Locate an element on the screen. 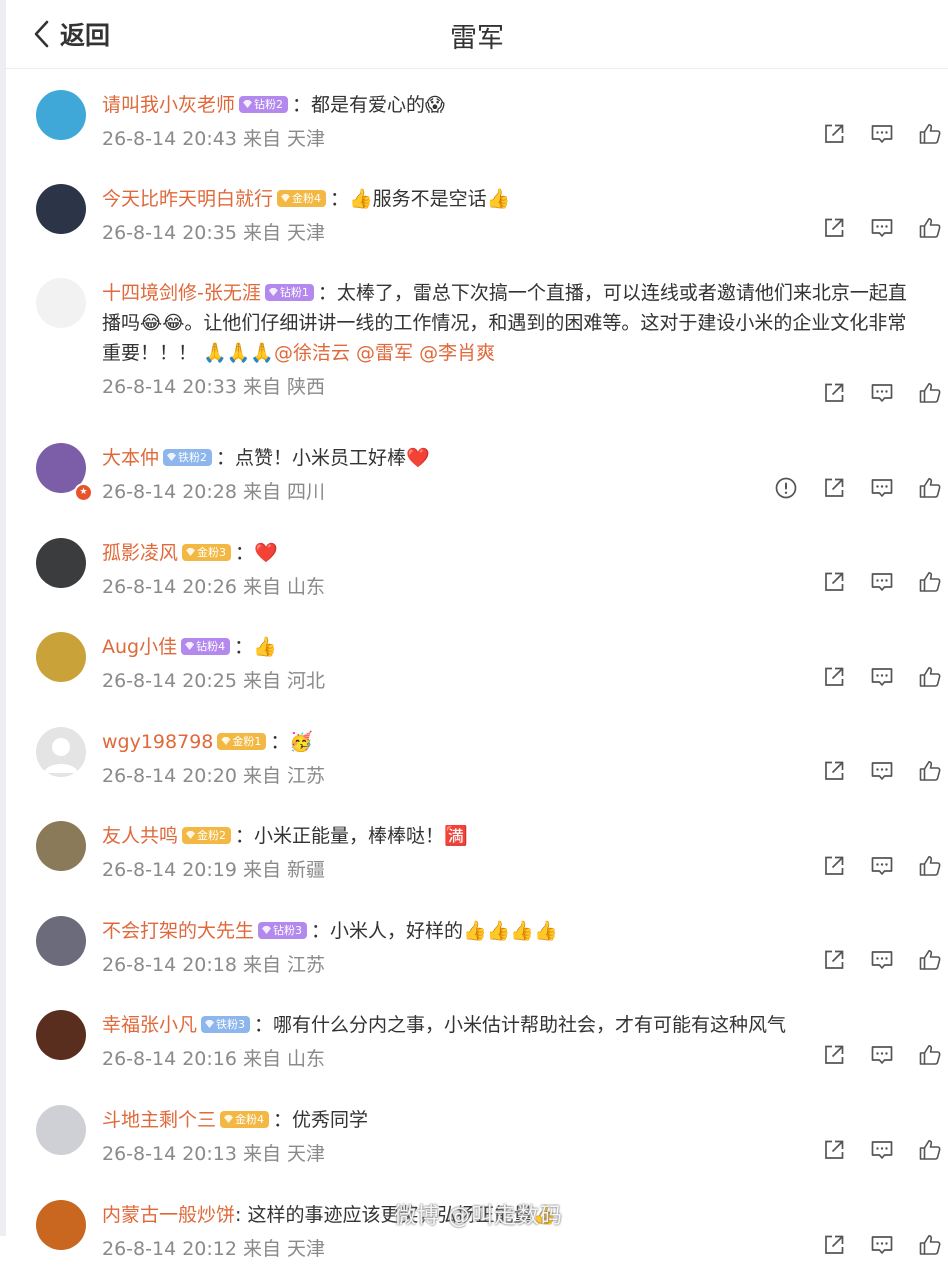 The height and width of the screenshot is (1285, 948). user-nickname: 不会打架的大先生 is located at coordinates (178, 931).